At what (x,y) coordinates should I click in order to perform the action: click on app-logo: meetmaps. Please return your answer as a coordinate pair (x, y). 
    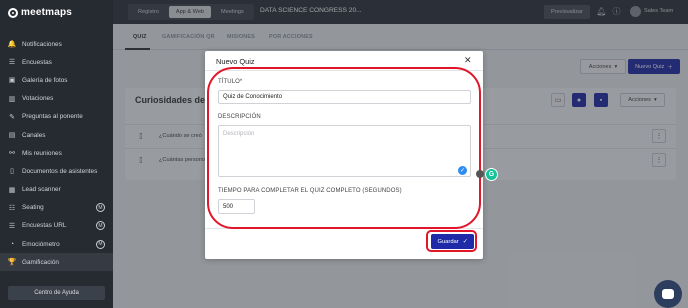
    Looking at the image, I should click on (40, 12).